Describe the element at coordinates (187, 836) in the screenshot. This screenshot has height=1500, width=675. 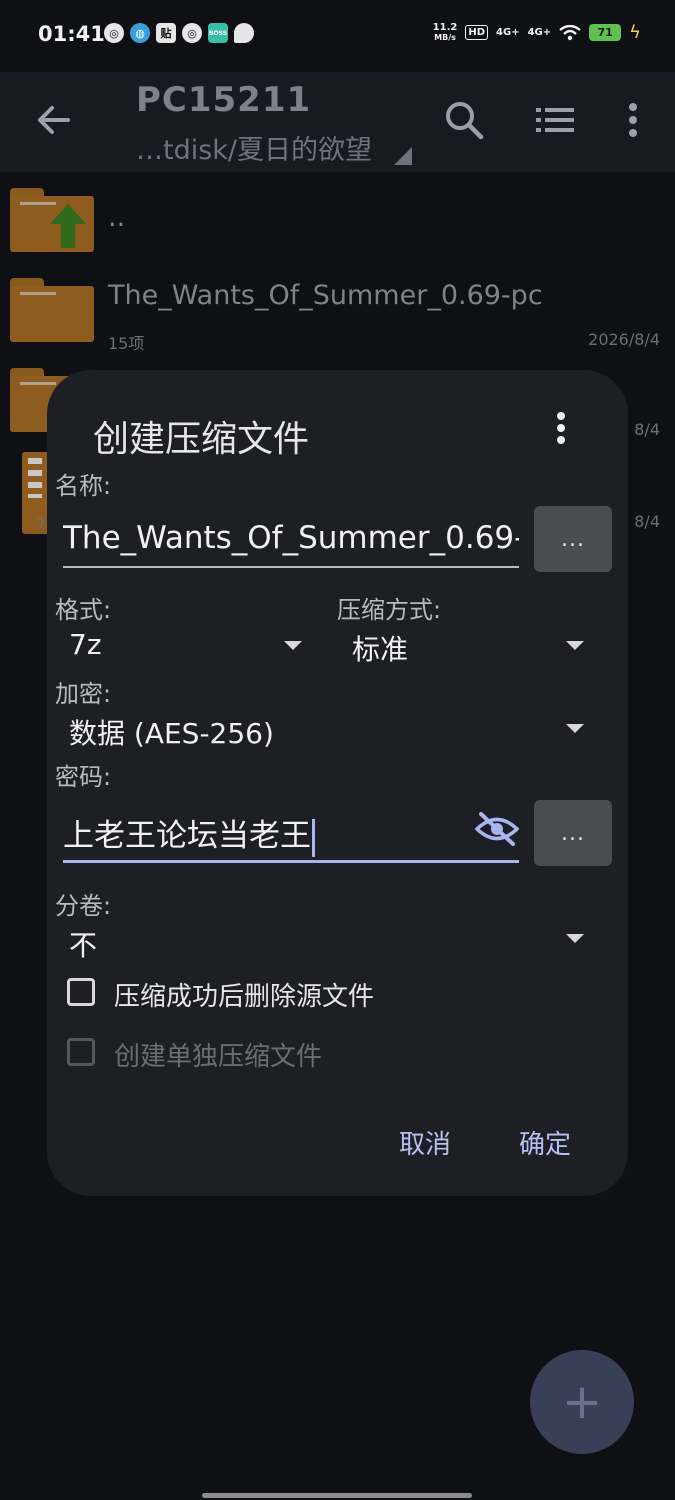
I see `password-text: 上老王论坛当老王` at that location.